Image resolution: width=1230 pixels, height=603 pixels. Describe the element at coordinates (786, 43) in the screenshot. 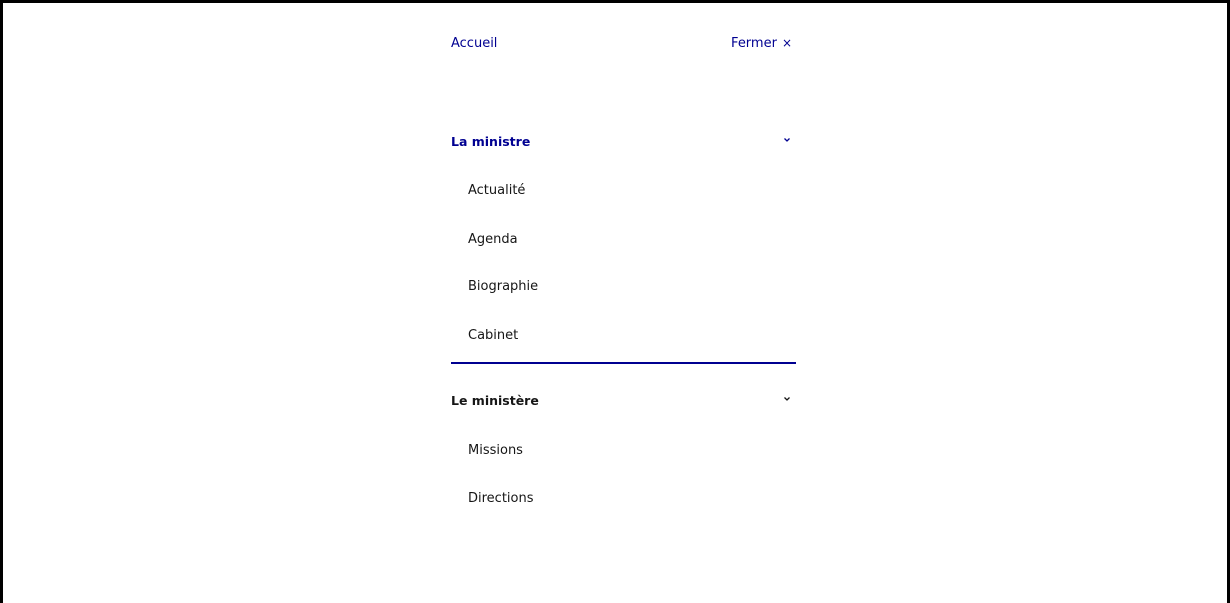

I see `close-icon: ×` at that location.